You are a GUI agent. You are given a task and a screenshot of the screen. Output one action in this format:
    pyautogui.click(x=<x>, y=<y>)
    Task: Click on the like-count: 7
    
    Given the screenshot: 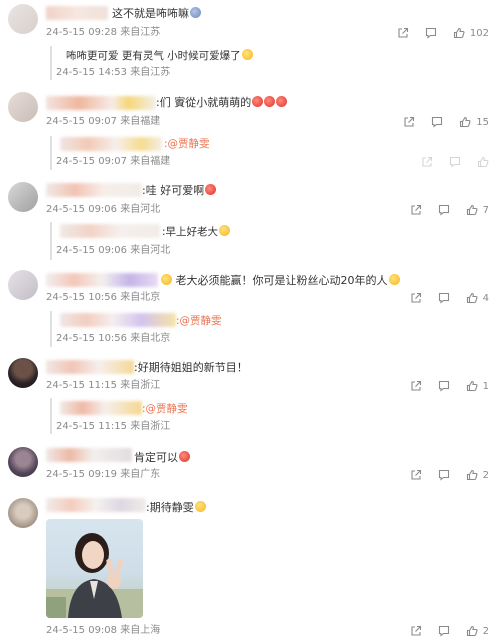 What is the action you would take?
    pyautogui.click(x=485, y=210)
    